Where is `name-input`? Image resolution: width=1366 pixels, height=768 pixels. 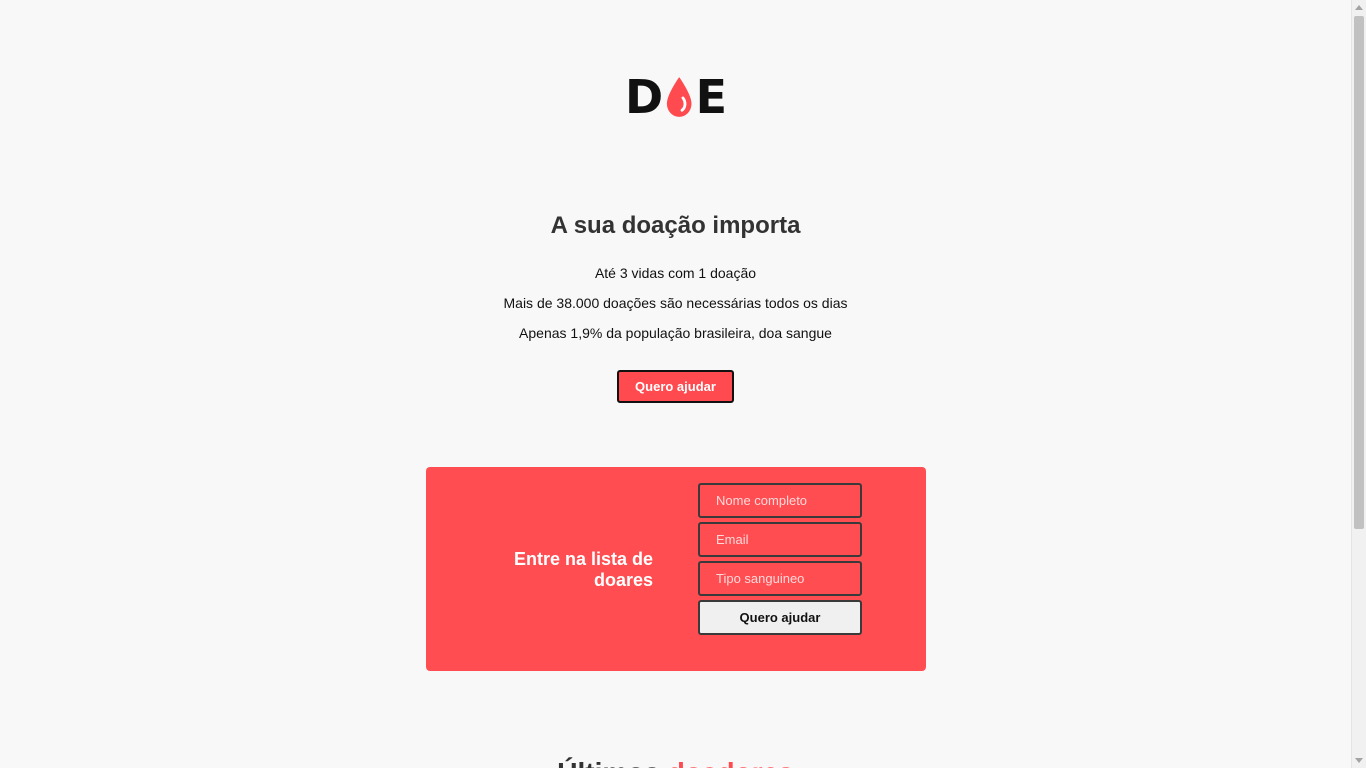
name-input is located at coordinates (780, 500).